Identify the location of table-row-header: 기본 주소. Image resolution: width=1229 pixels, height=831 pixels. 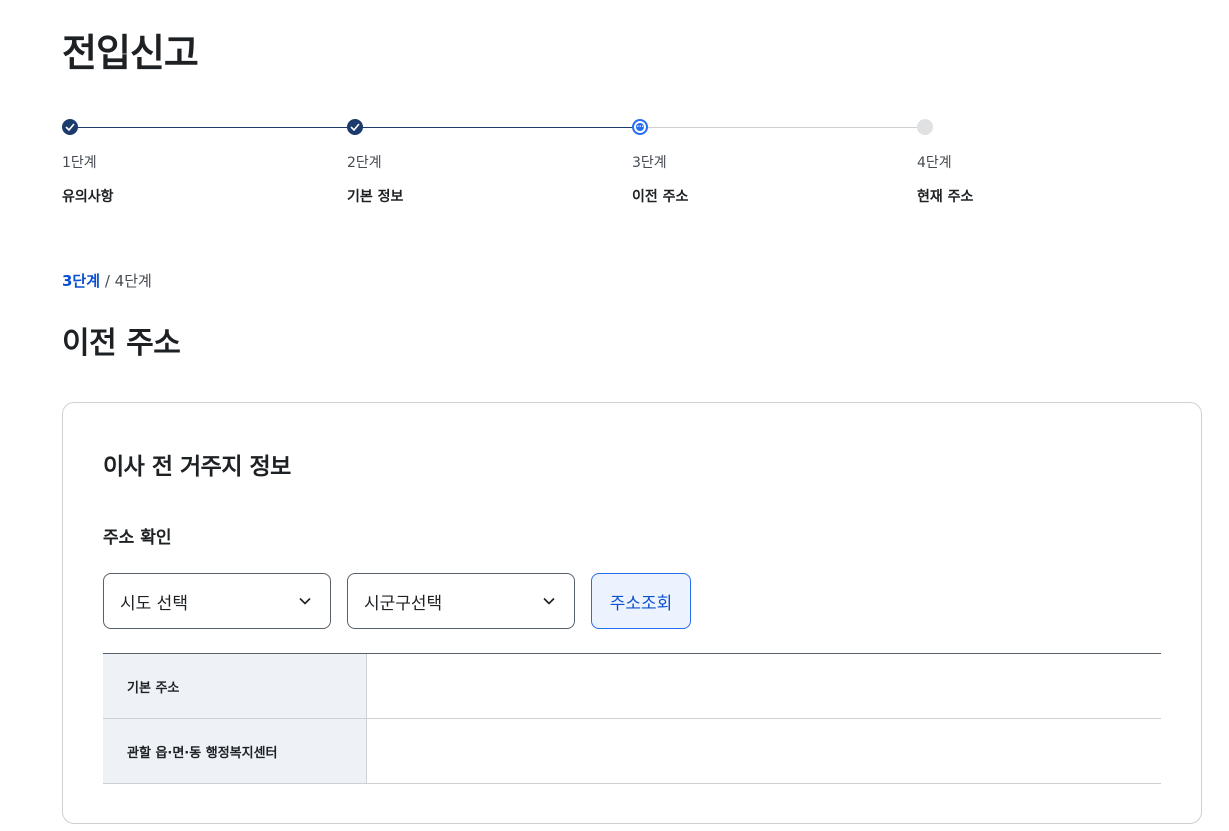
(235, 686).